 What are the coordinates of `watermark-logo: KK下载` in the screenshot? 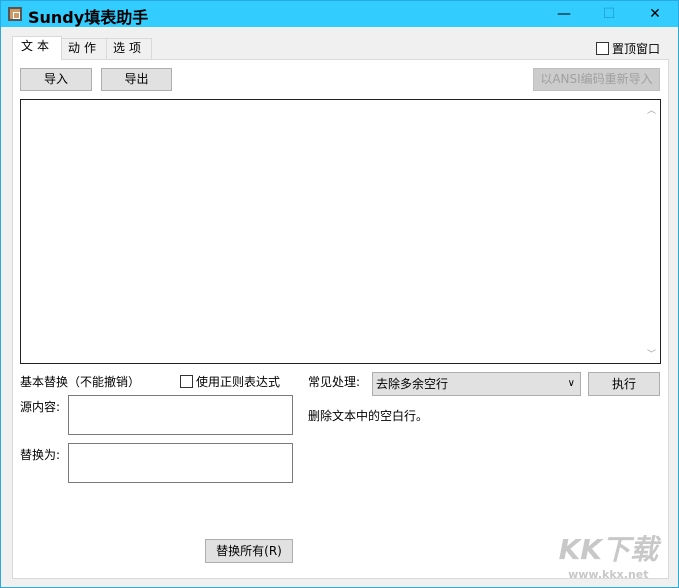 It's located at (608, 549).